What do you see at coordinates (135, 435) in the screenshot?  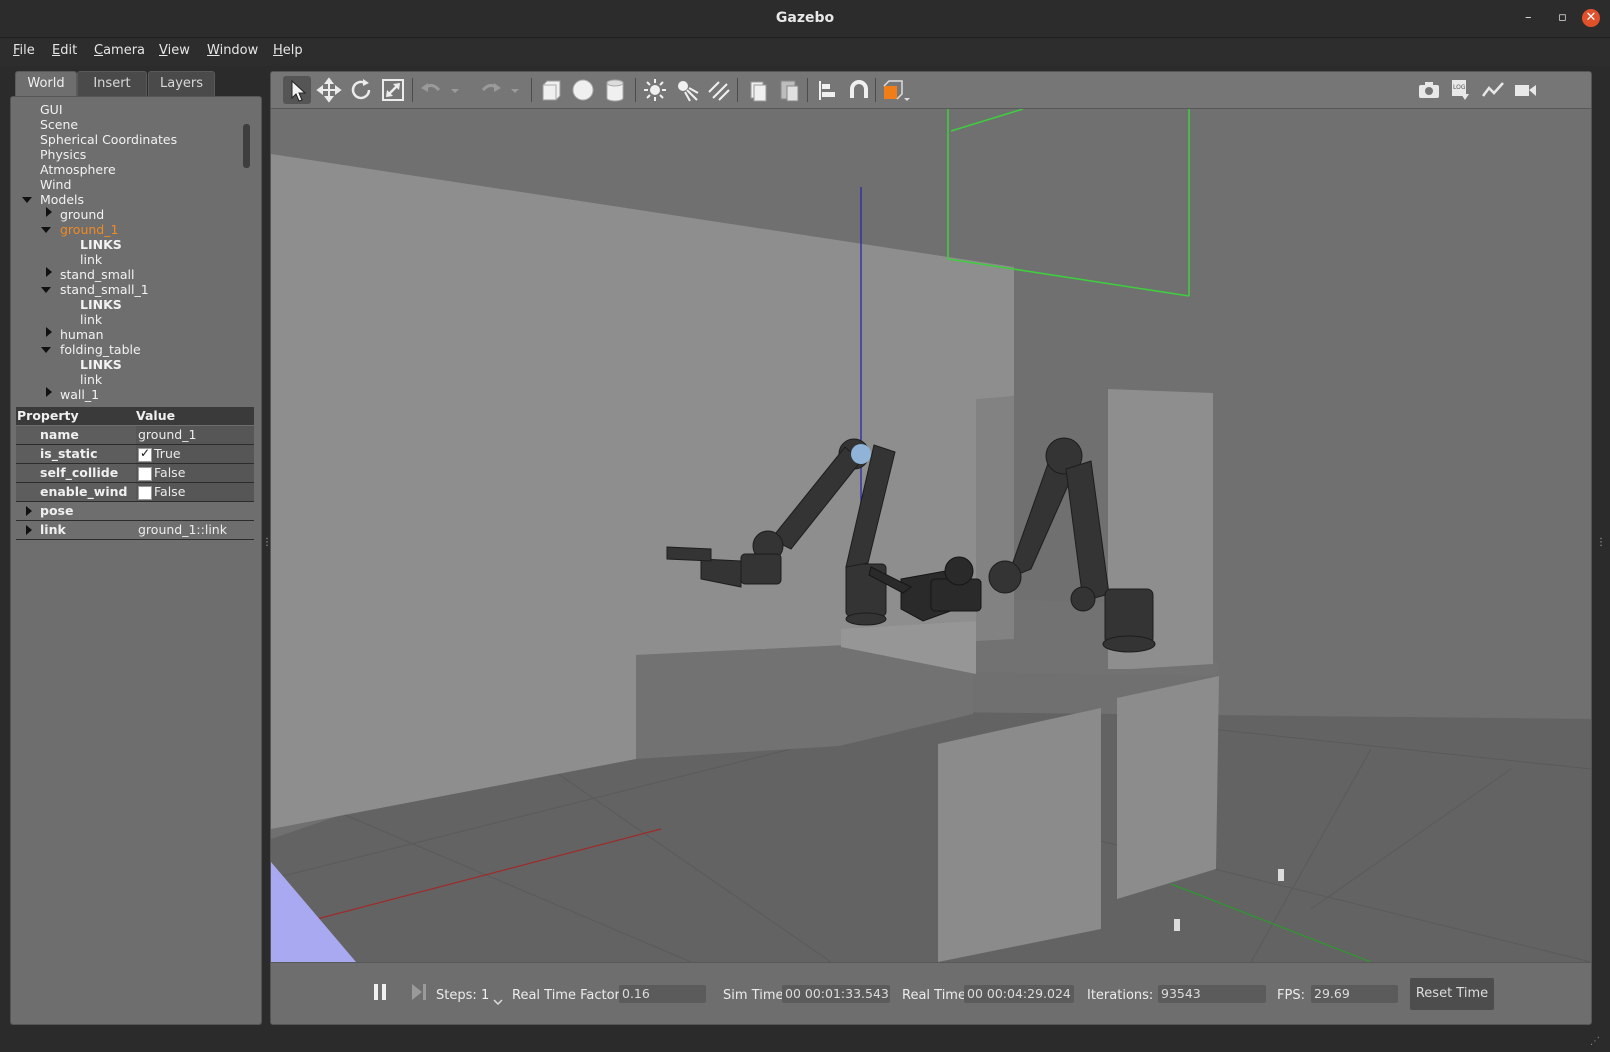 I see `property-row-name: name ground_1` at bounding box center [135, 435].